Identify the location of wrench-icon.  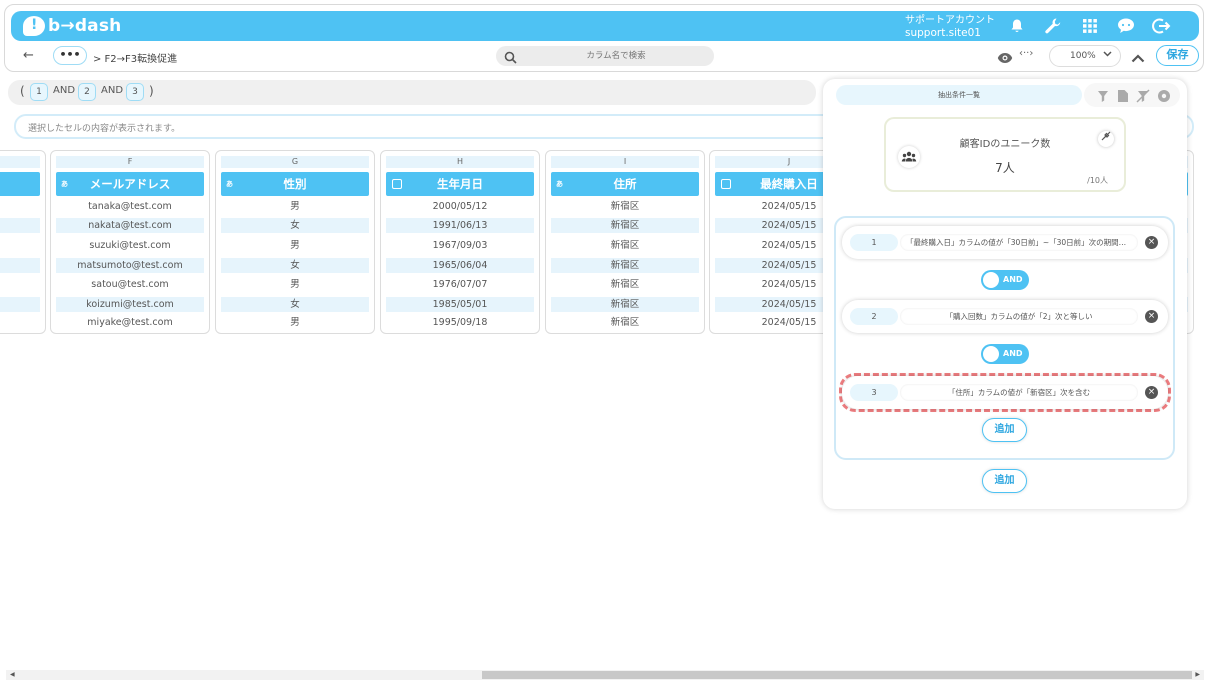
(1053, 26).